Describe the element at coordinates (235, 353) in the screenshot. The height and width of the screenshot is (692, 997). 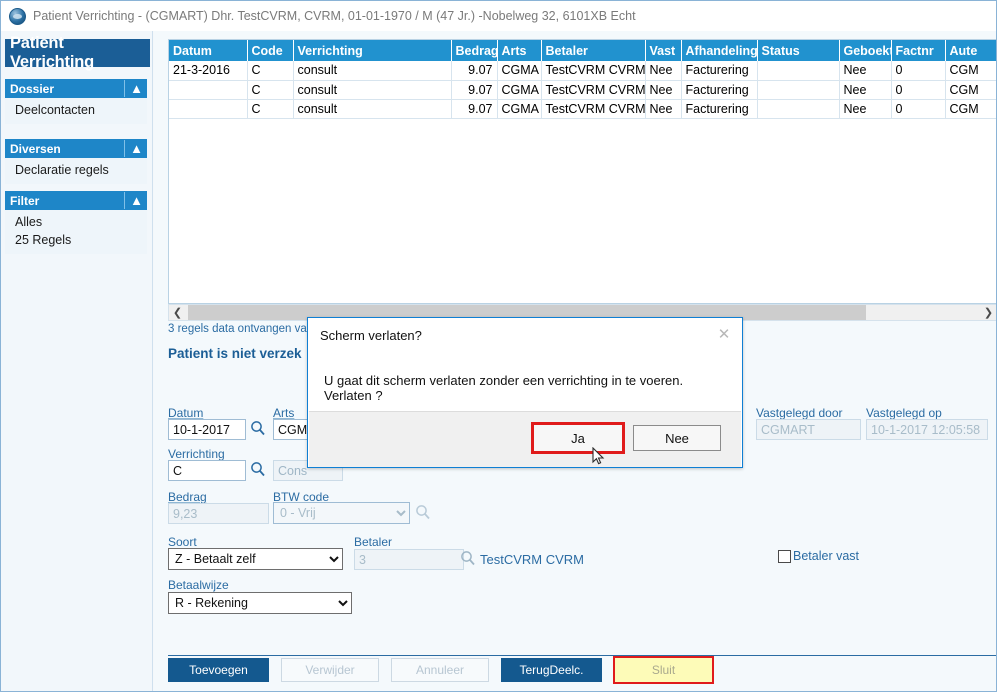
I see `insurance-warning-heading: Patient is niet verzek` at that location.